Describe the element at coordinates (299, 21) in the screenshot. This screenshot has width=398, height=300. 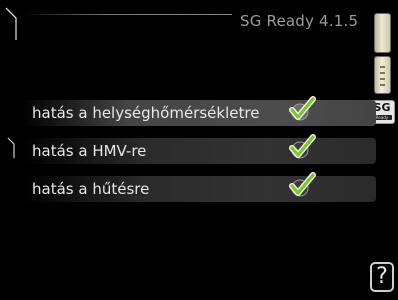
I see `page-title: SG Ready 4.1.5` at that location.